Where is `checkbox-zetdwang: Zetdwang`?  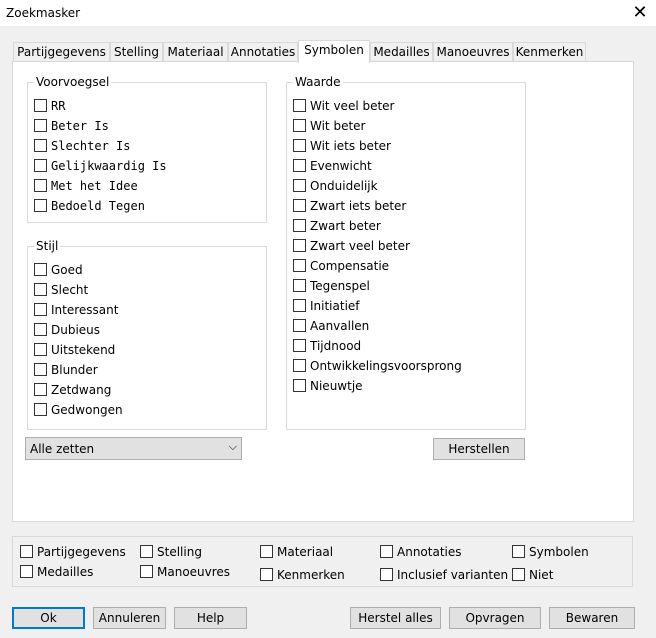 checkbox-zetdwang: Zetdwang is located at coordinates (72, 391).